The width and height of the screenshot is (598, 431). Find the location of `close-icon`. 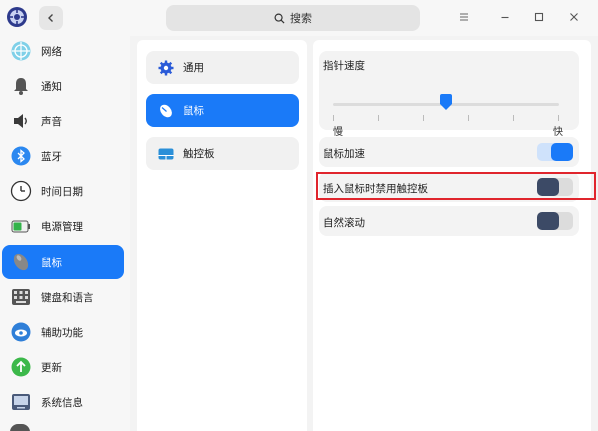

close-icon is located at coordinates (574, 17).